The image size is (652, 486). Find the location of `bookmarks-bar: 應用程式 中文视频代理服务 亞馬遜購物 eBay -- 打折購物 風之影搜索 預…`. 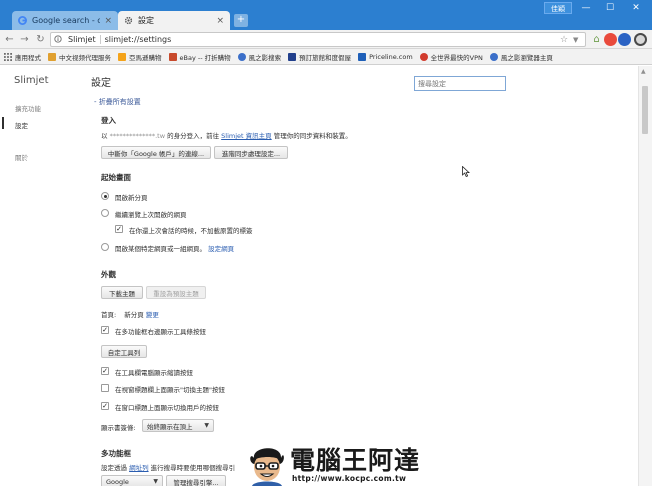

bookmarks-bar: 應用程式 中文视频代理服务 亞馬遜購物 eBay -- 打折購物 風之影搜索 預… is located at coordinates (326, 57).